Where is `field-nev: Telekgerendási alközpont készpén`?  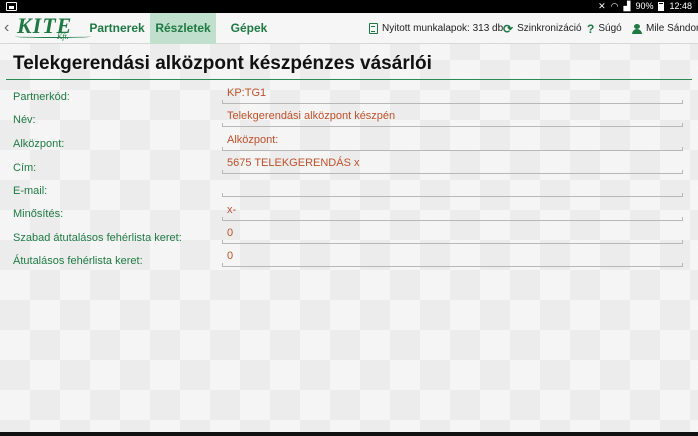
field-nev: Telekgerendási alközpont készpén is located at coordinates (452, 118).